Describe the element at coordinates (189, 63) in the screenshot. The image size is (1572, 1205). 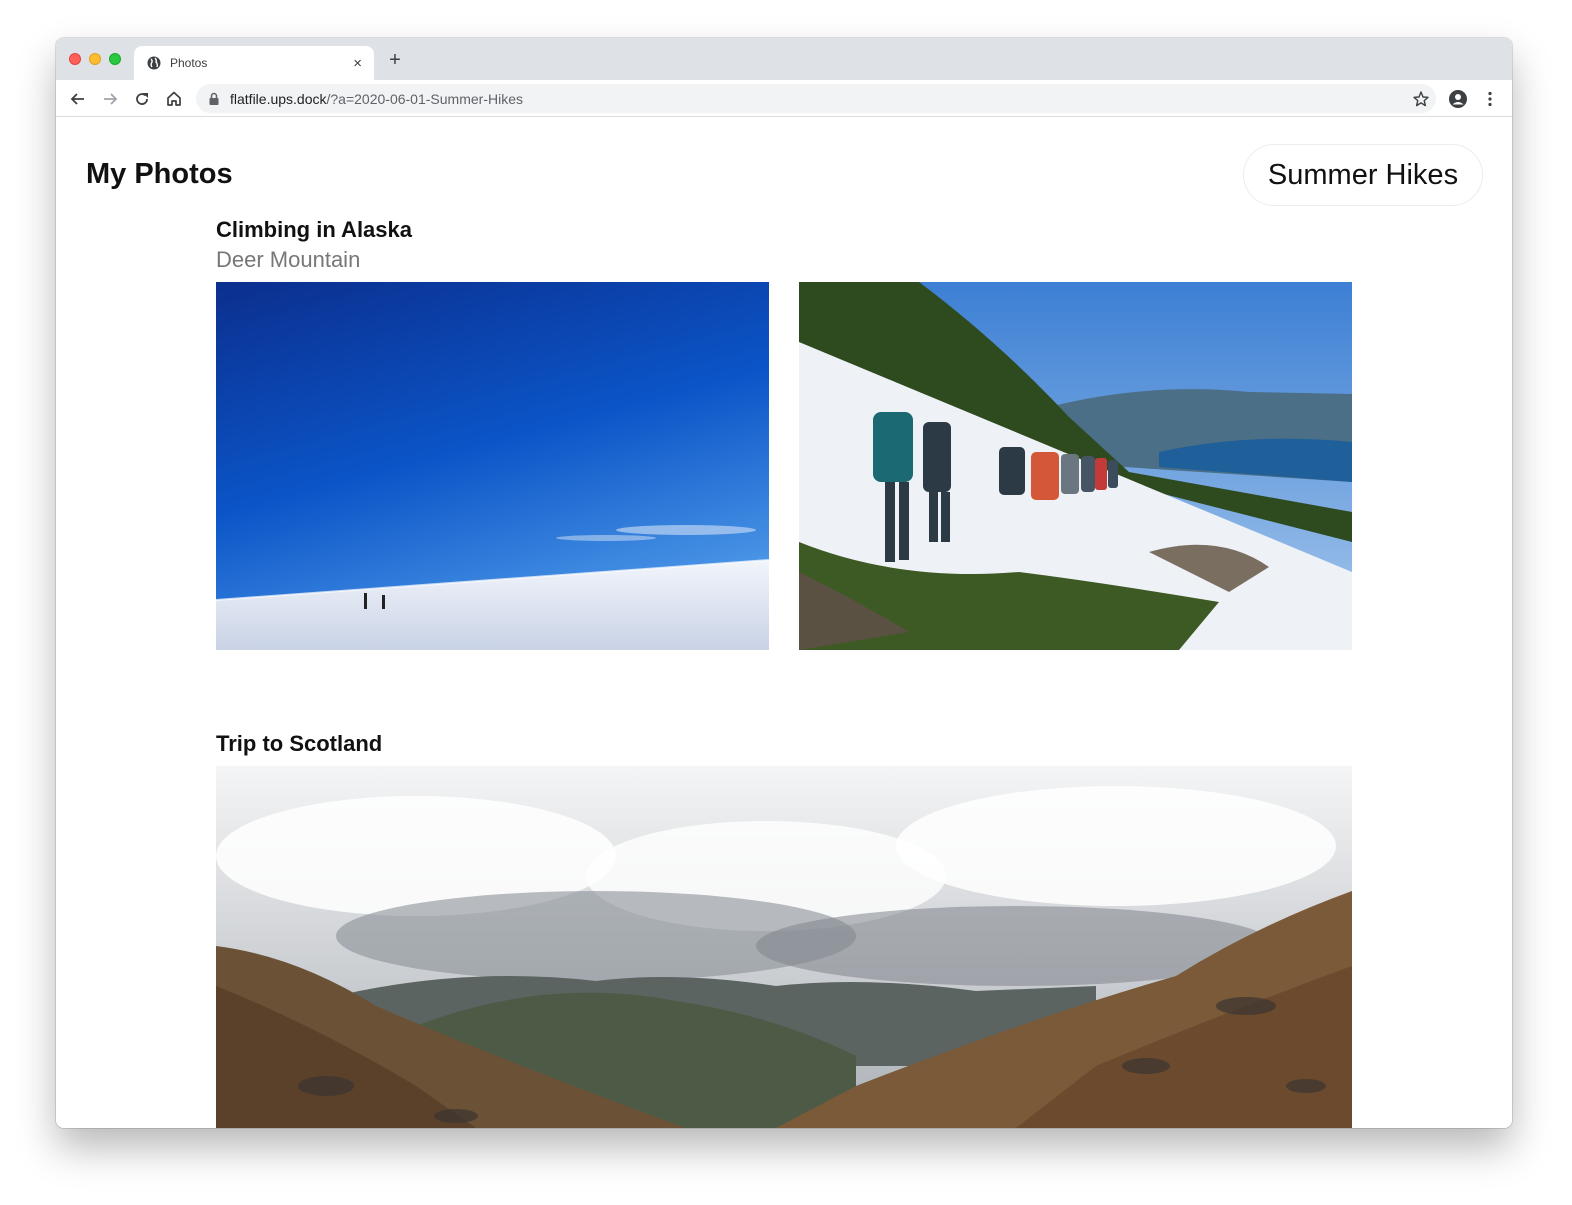
I see `tab-title: Photos` at that location.